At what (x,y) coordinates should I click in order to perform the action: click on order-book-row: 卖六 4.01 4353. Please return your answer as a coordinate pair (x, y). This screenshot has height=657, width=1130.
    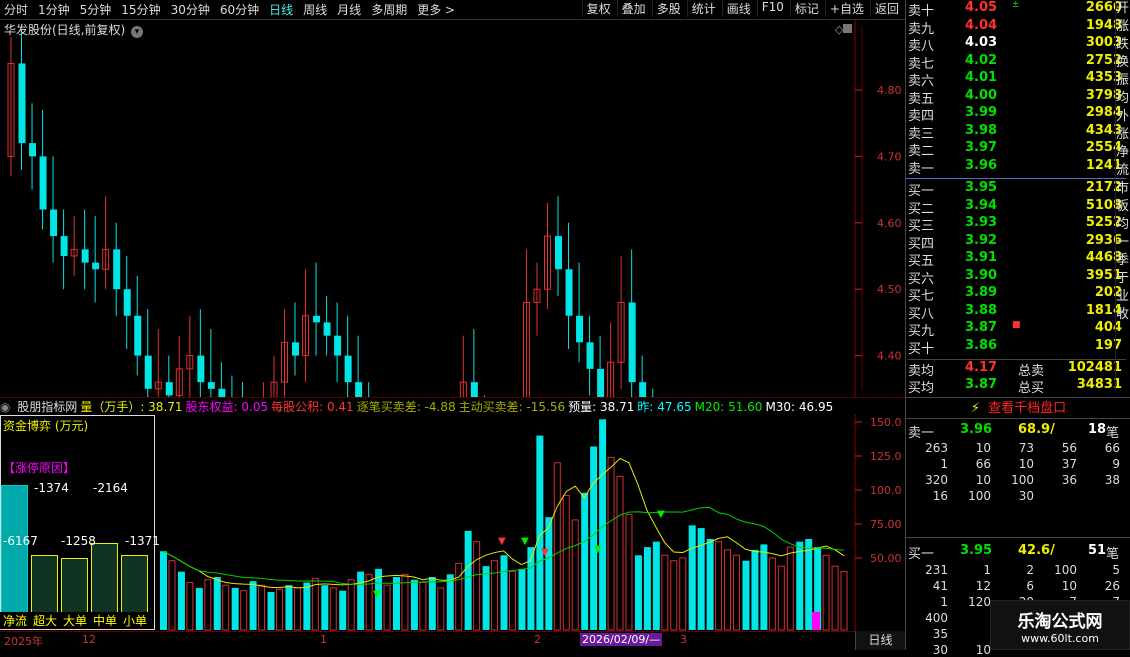
    Looking at the image, I should click on (1017, 79).